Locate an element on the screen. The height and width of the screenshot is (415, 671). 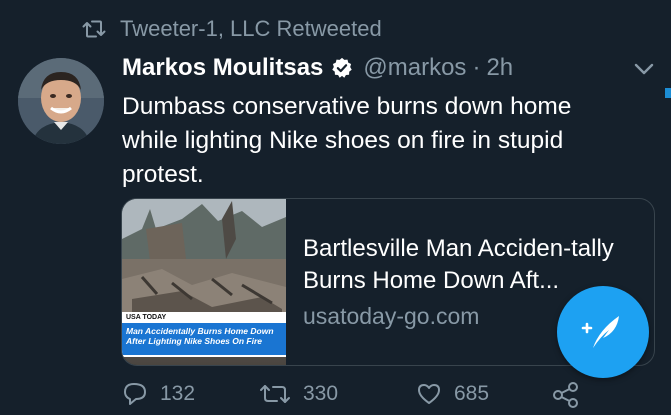
heart-icon is located at coordinates (429, 394).